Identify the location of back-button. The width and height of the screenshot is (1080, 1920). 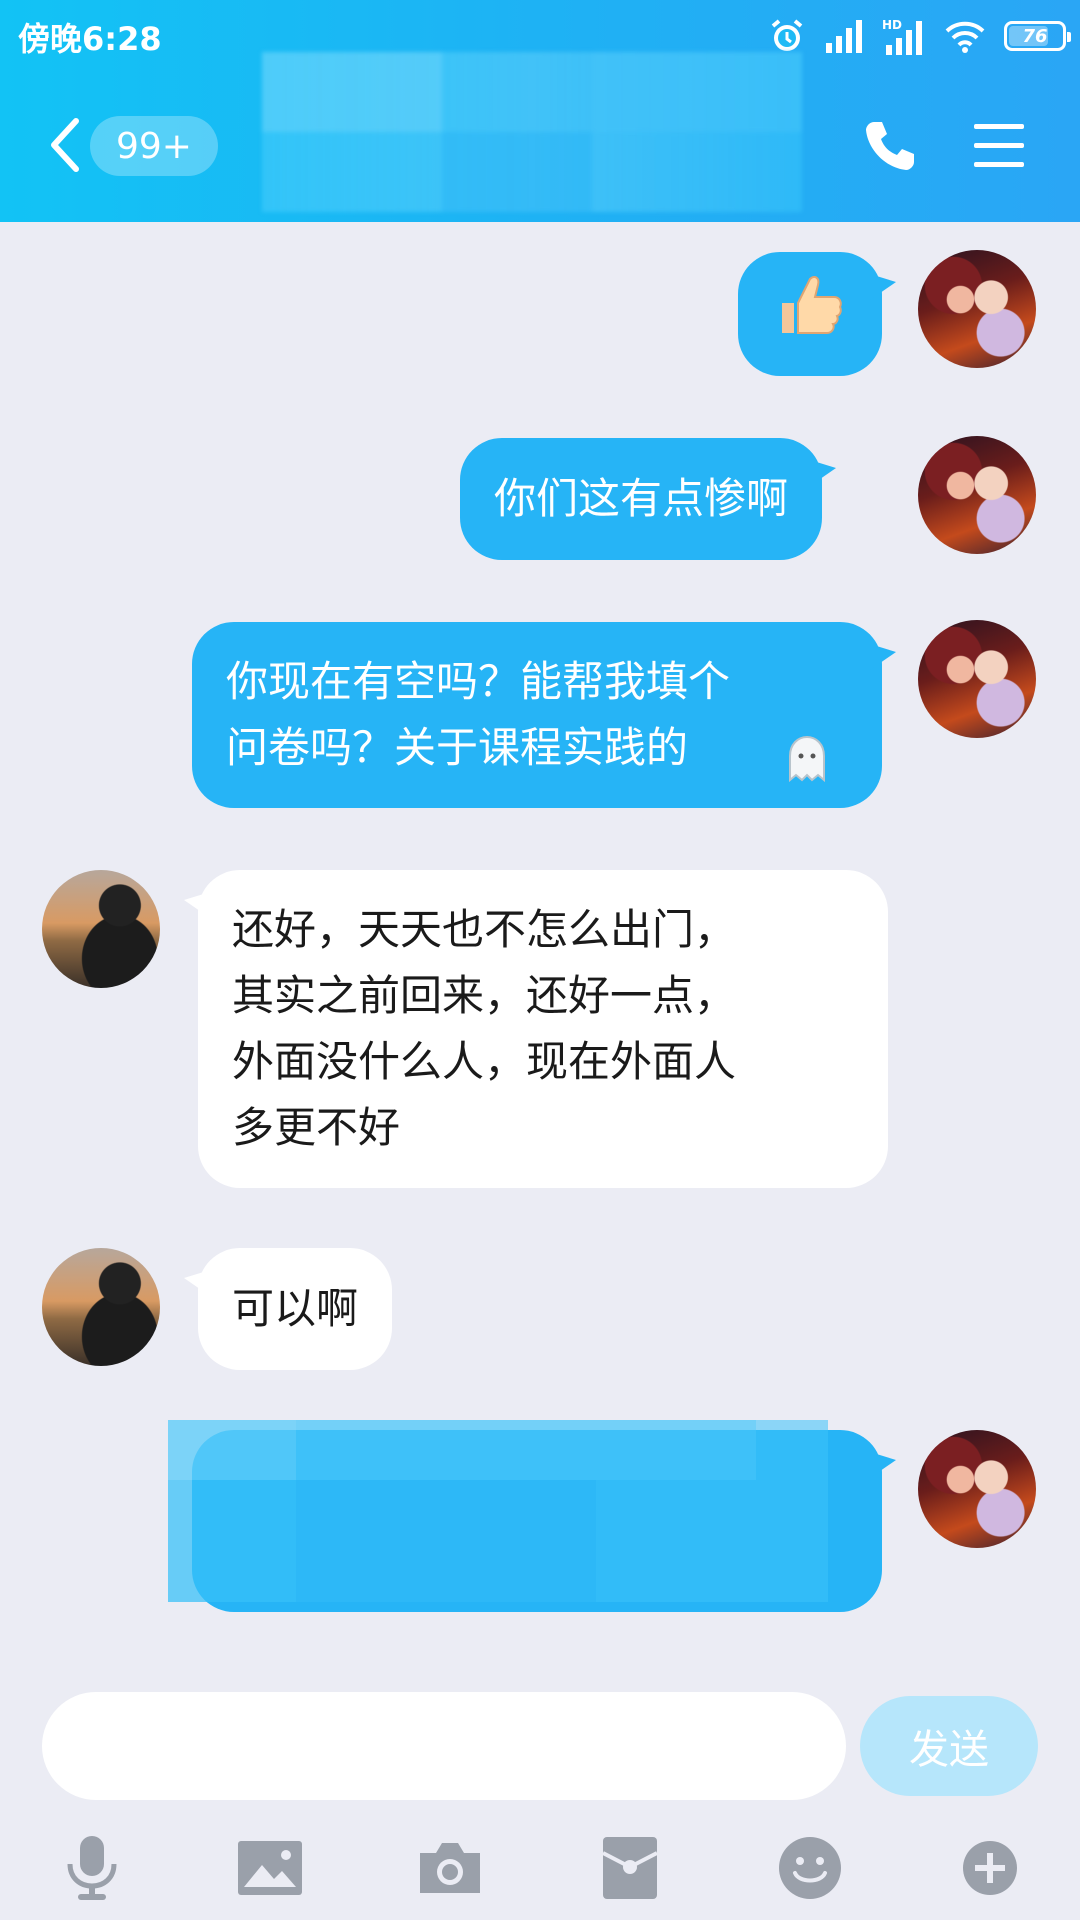
(65, 147).